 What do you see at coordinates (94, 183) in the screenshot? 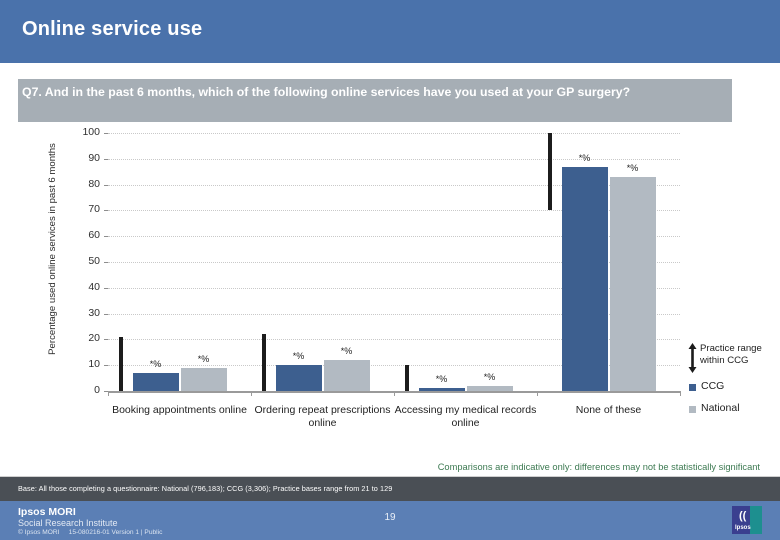
I see `y-axis-tick-label: 80` at bounding box center [94, 183].